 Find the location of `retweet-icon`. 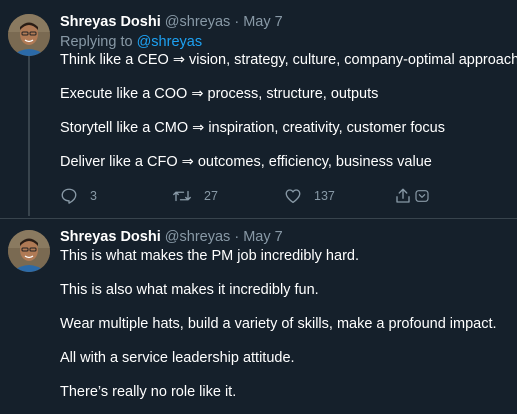

retweet-icon is located at coordinates (182, 196).